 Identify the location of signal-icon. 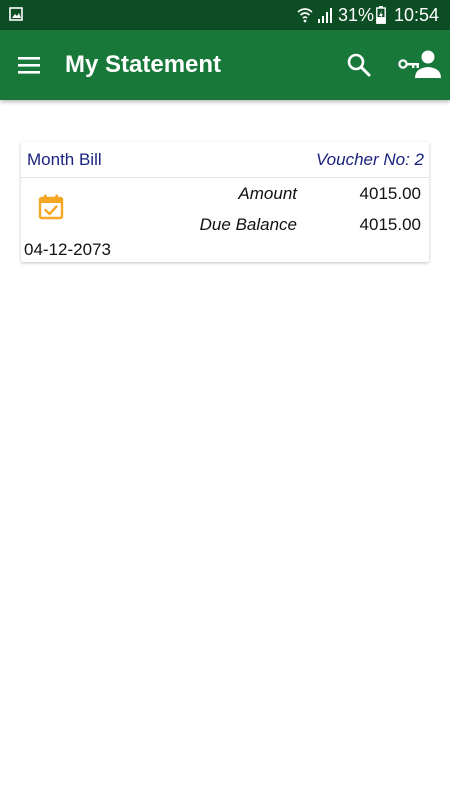
(325, 15).